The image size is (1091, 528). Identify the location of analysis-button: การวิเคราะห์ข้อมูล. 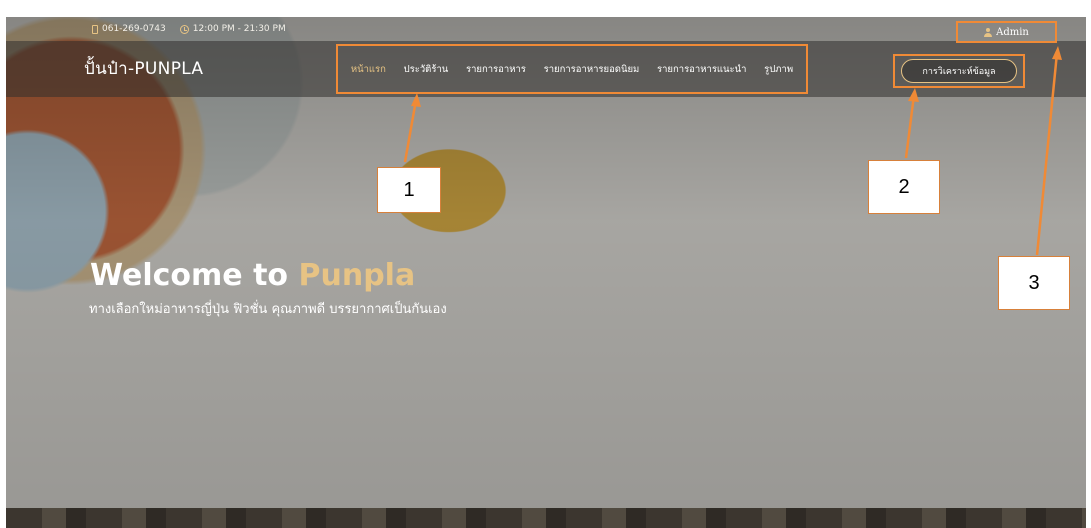
(959, 71).